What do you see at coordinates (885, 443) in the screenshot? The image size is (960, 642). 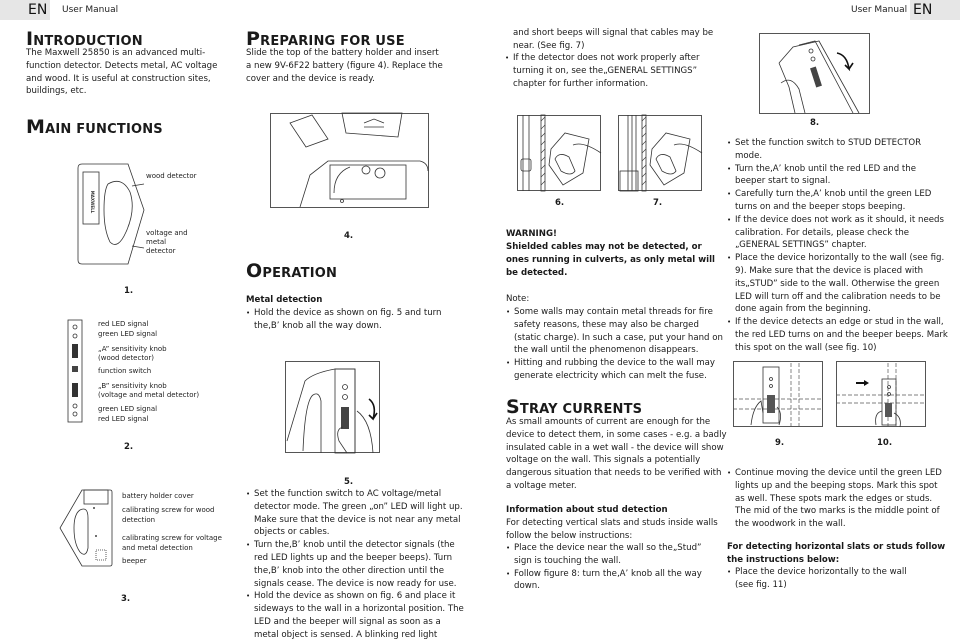 I see `figure-10-number: 10.` at bounding box center [885, 443].